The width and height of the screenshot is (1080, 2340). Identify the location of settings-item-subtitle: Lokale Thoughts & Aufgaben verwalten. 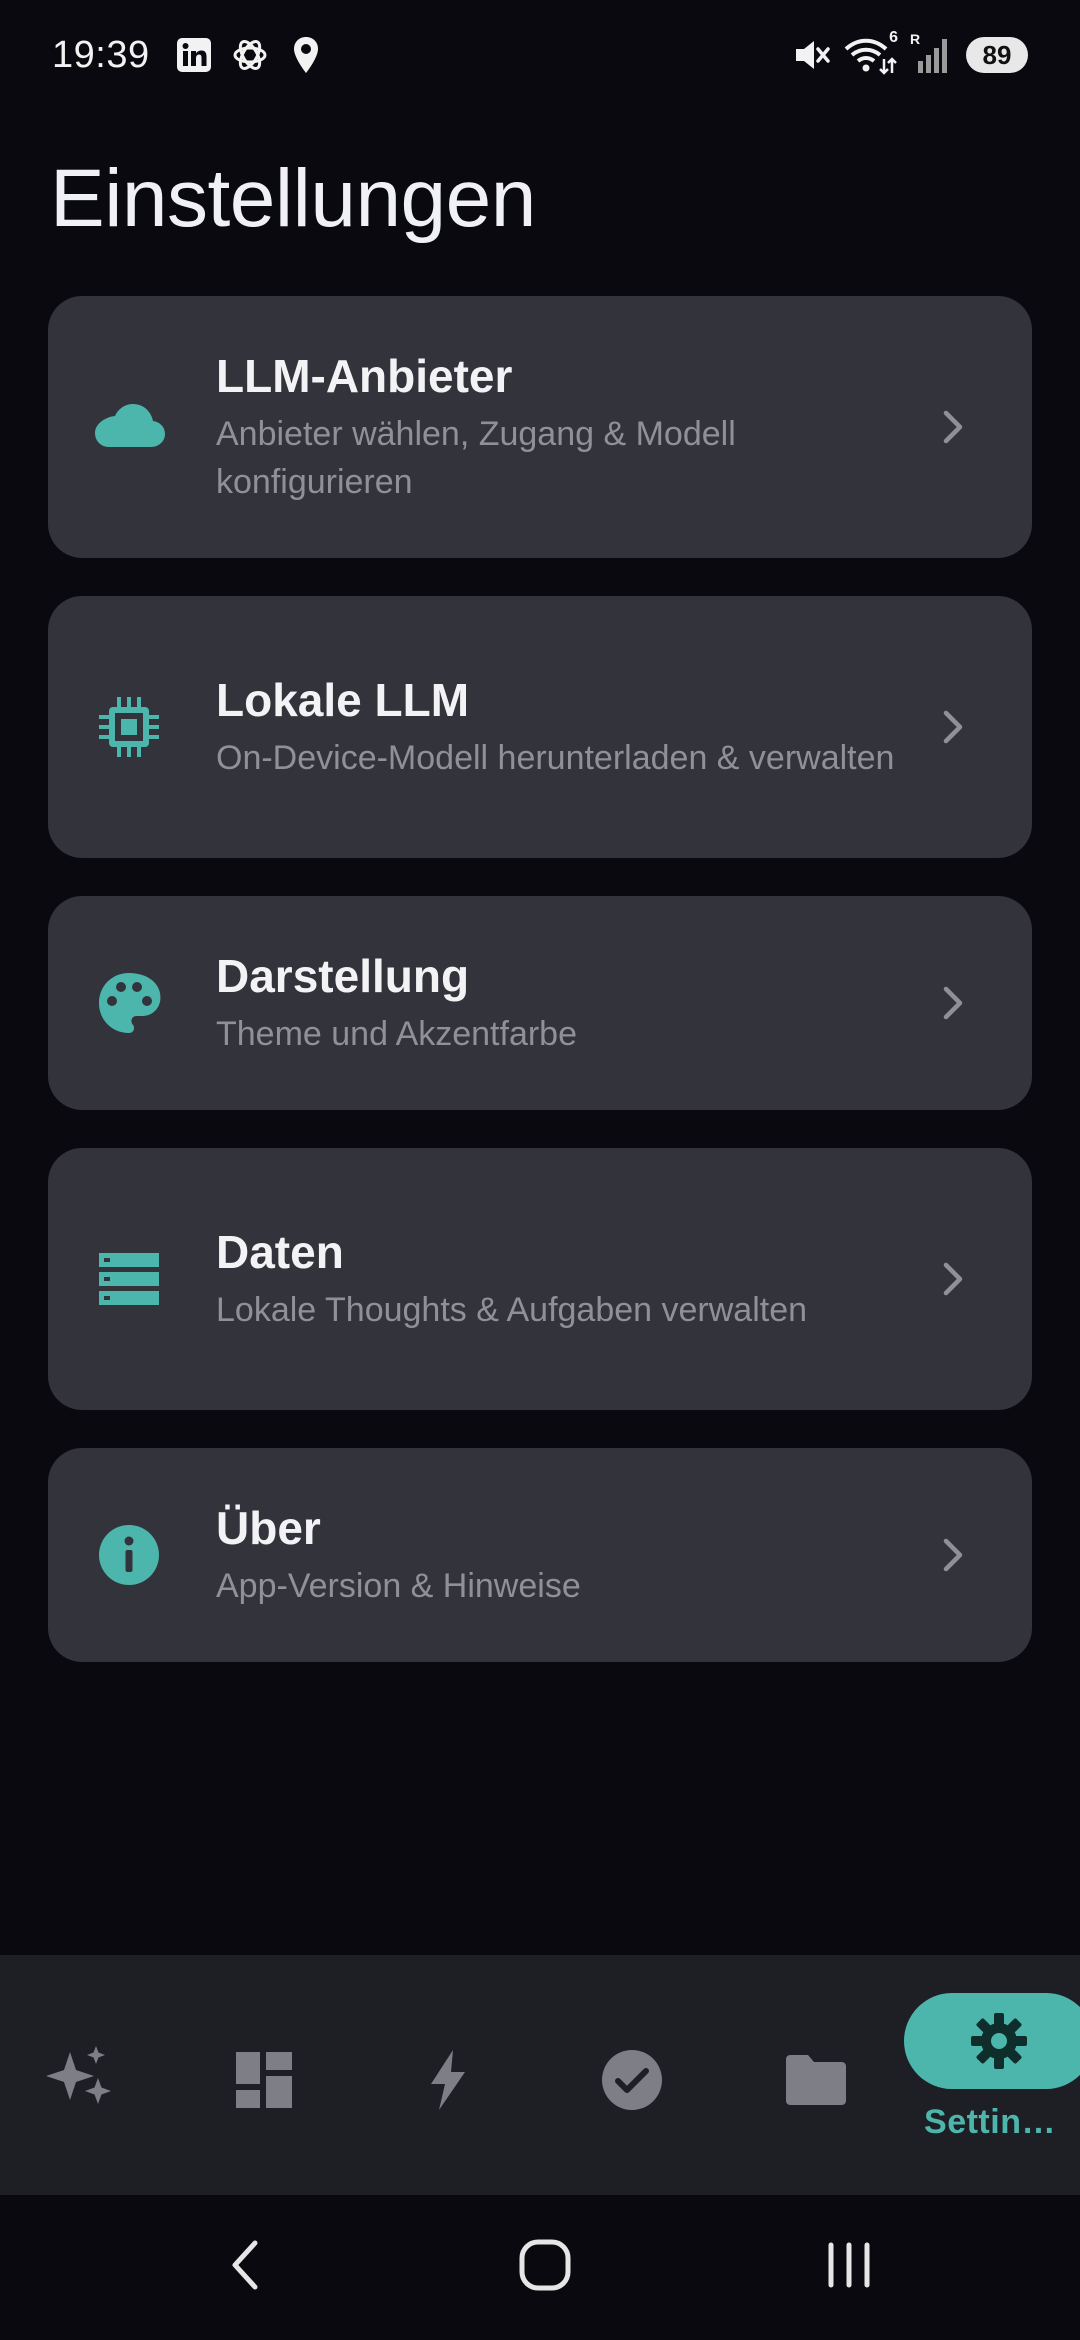
(512, 1310).